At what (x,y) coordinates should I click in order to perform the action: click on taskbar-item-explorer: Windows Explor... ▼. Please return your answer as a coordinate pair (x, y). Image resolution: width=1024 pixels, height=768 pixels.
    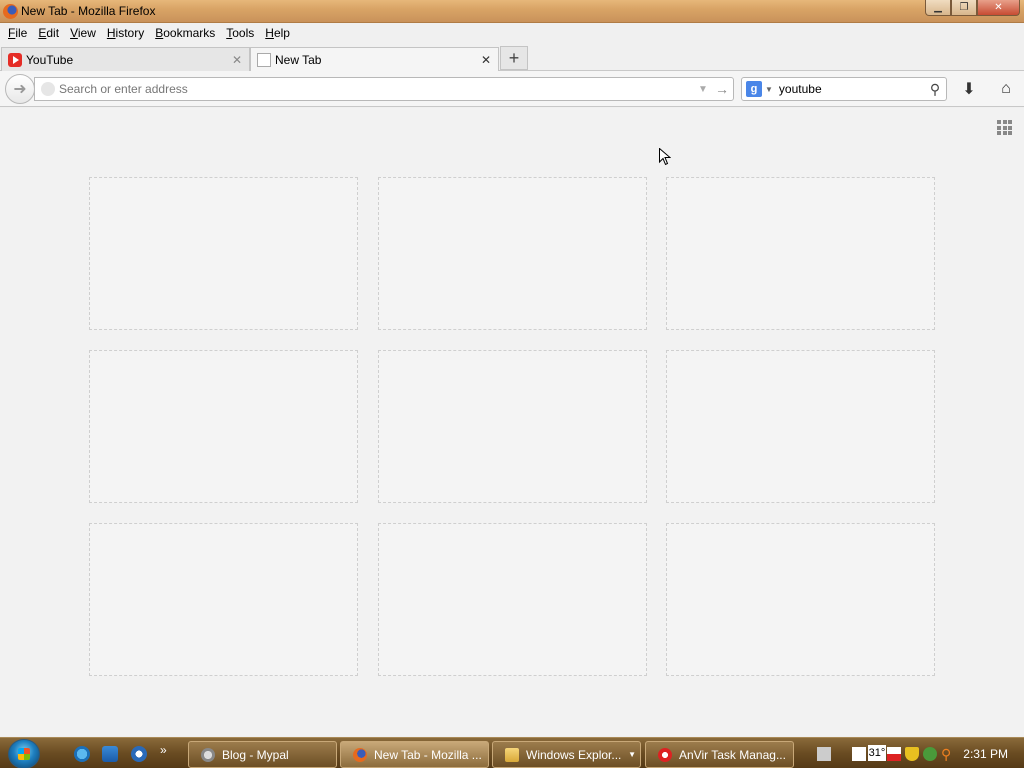
    Looking at the image, I should click on (566, 754).